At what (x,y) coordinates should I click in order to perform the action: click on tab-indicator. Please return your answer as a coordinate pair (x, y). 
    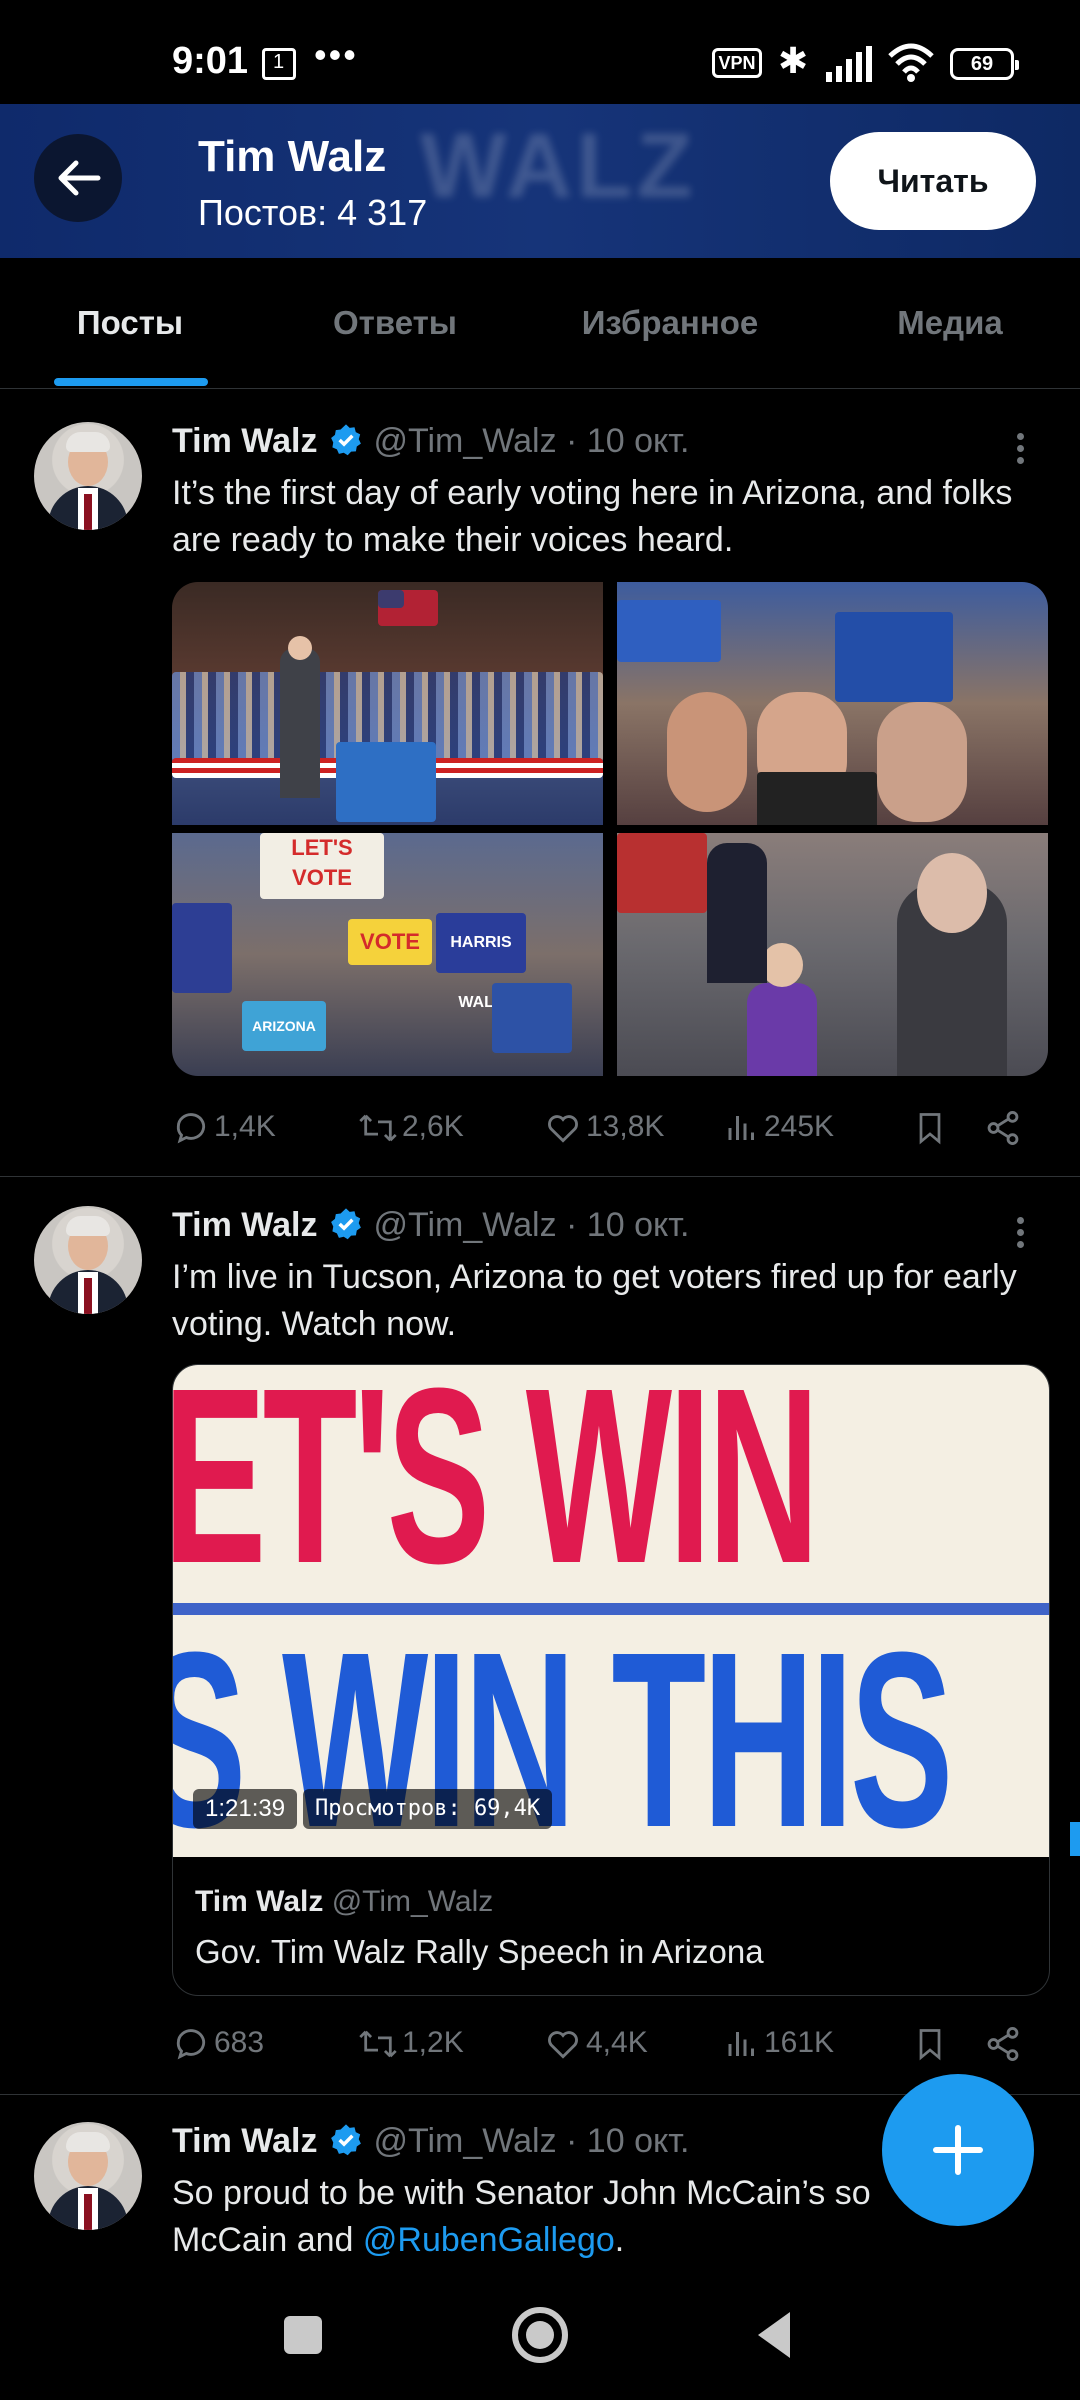
    Looking at the image, I should click on (131, 382).